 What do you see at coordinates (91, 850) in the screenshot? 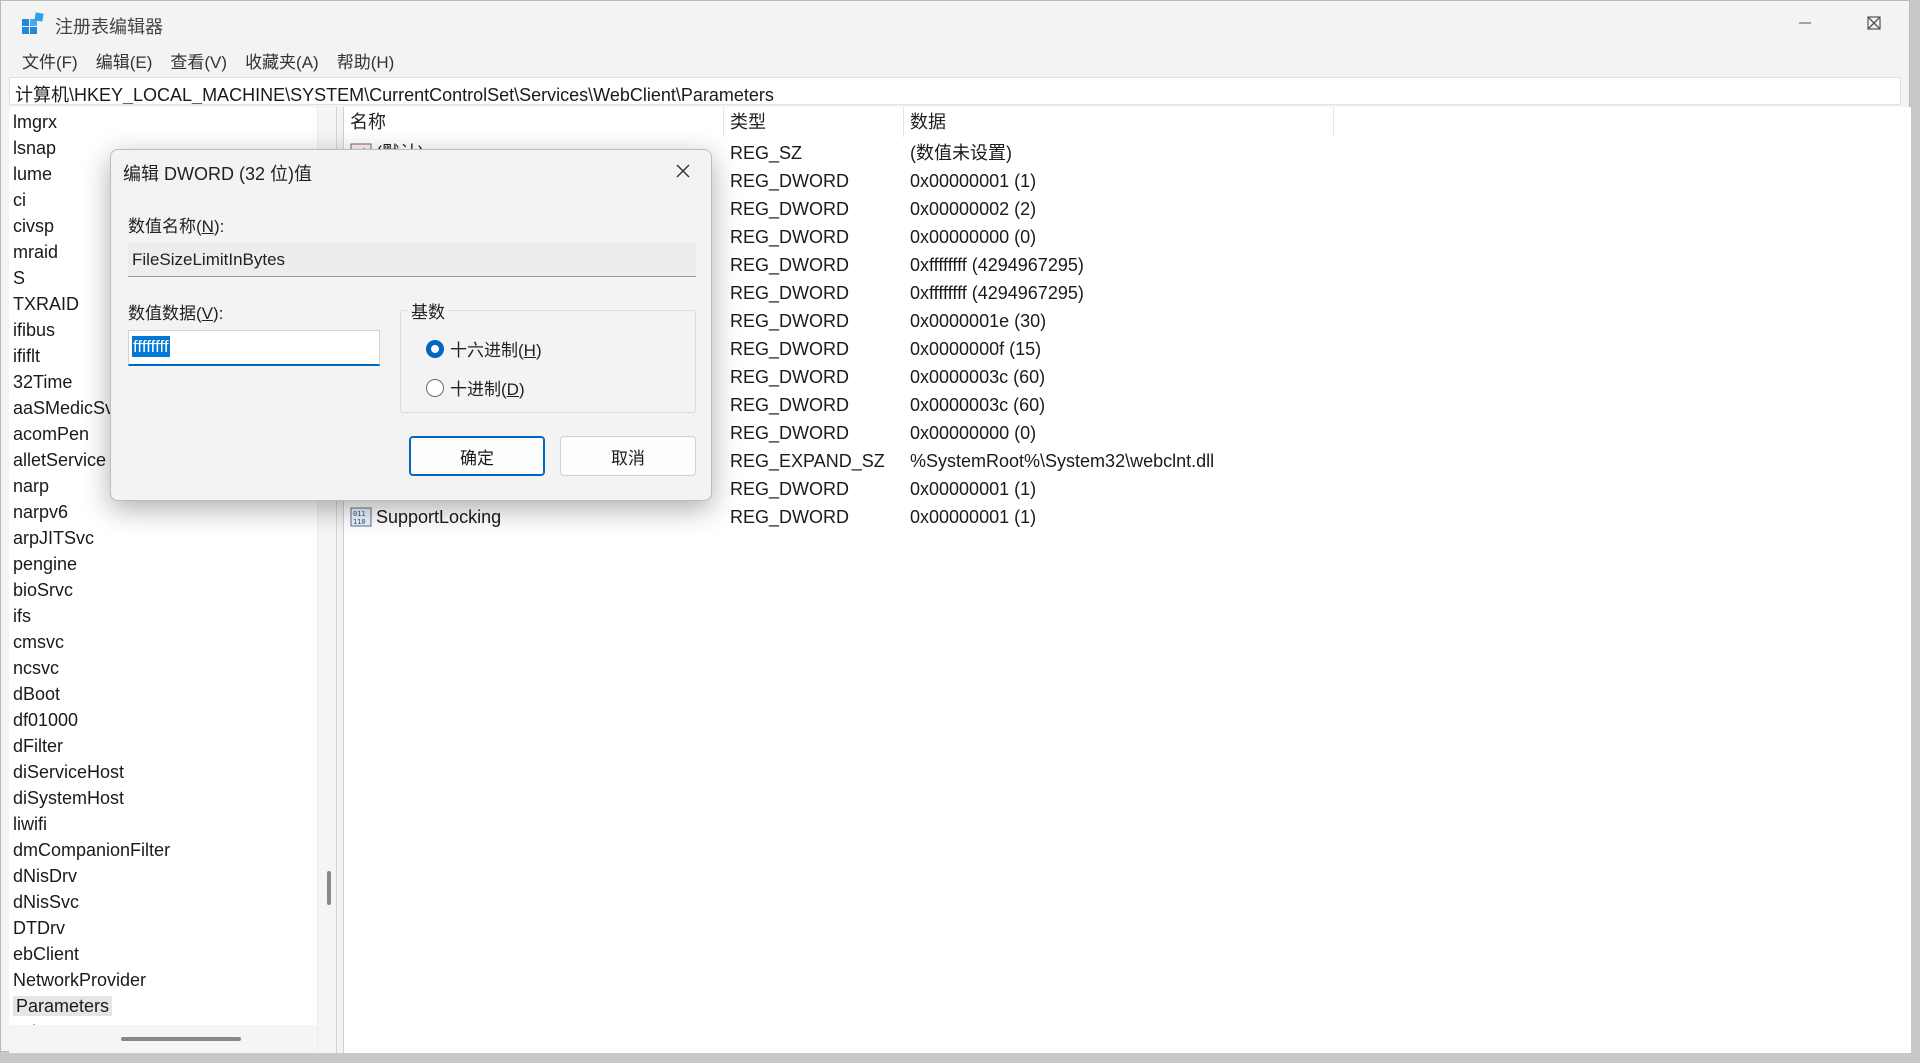
I see `tree-item: dmCompanionFilter` at bounding box center [91, 850].